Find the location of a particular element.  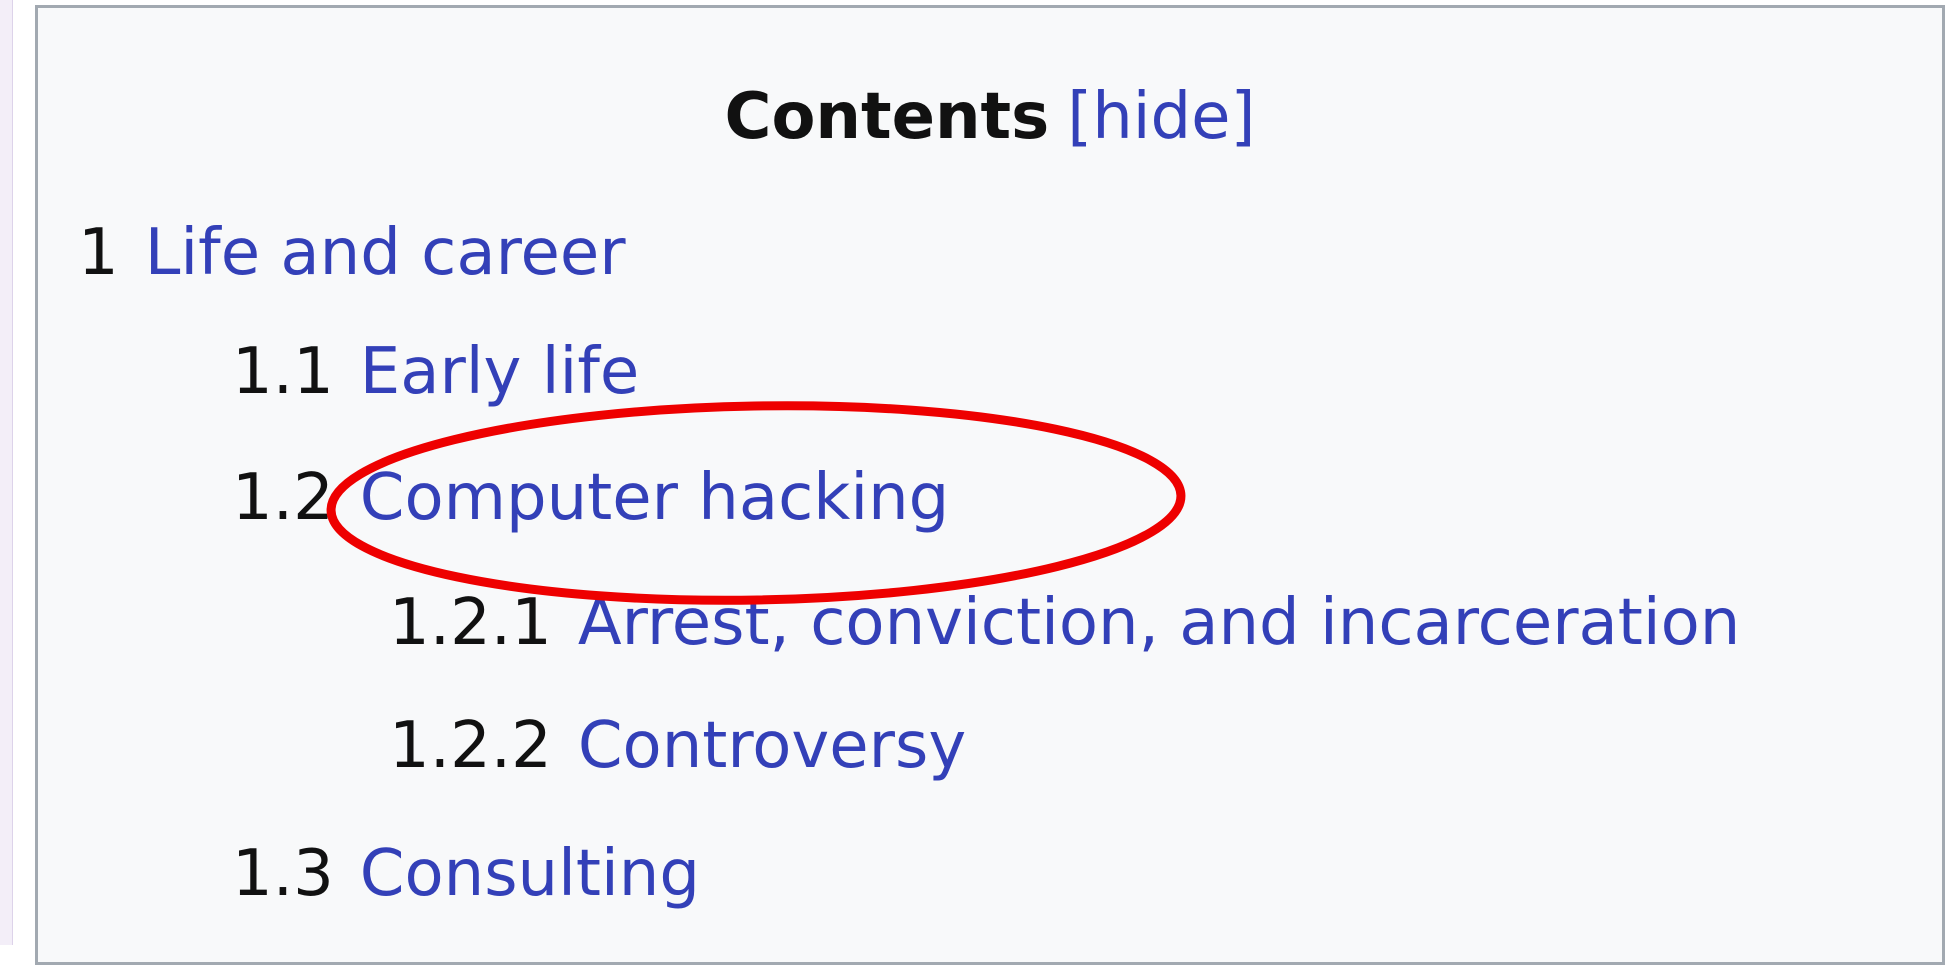

toc-item-controversy: 1.2.2 Controversy is located at coordinates (677, 746).